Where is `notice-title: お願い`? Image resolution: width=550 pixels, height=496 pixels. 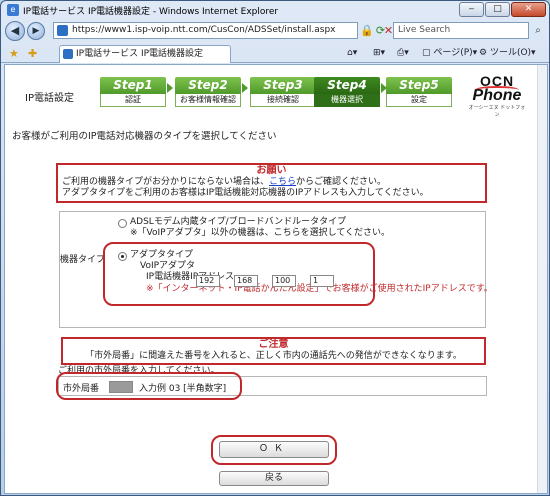
notice-title: お願い is located at coordinates (271, 170).